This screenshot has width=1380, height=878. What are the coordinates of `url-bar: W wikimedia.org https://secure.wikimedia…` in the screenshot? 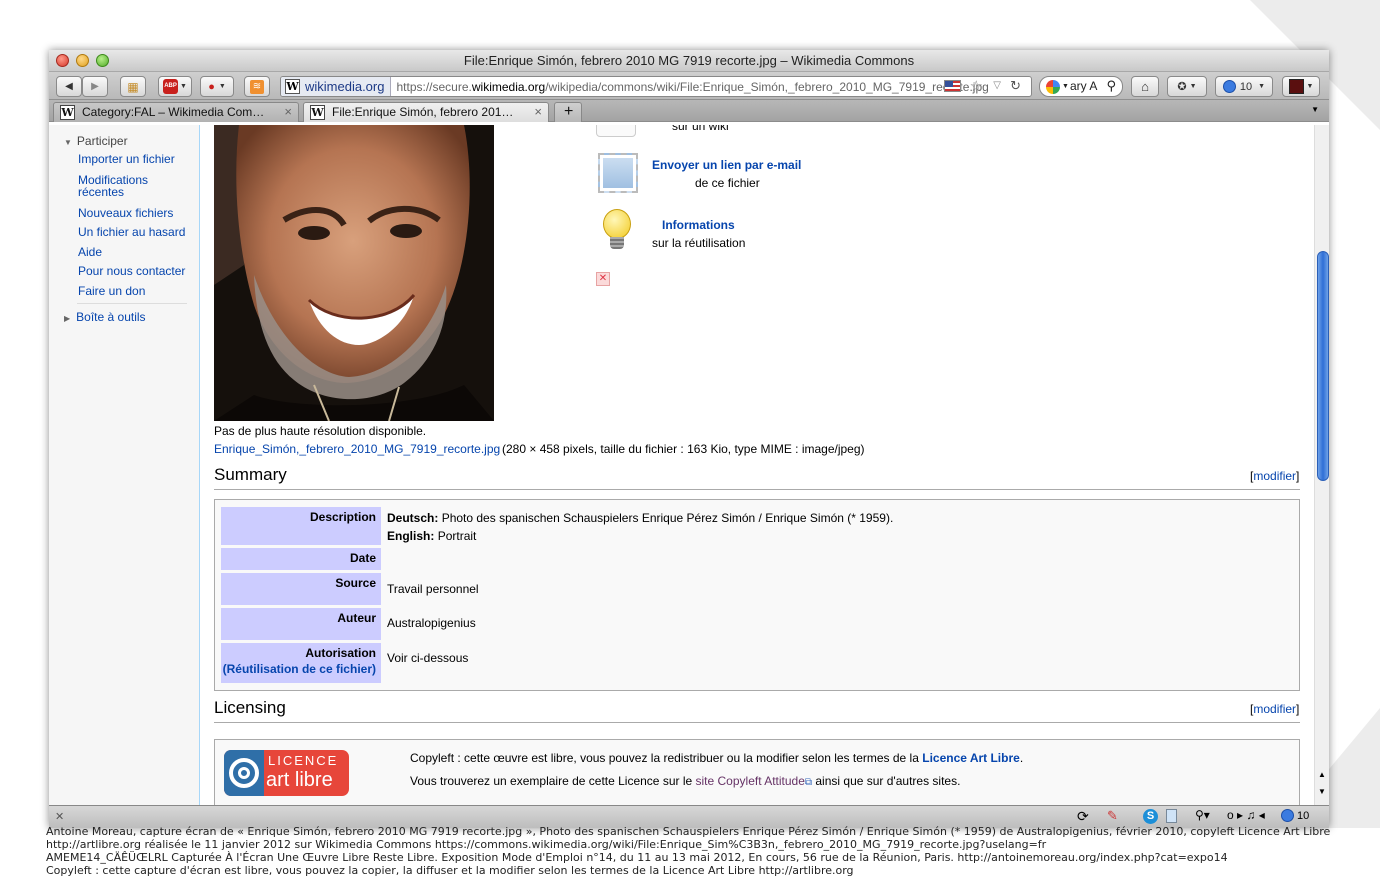 It's located at (656, 86).